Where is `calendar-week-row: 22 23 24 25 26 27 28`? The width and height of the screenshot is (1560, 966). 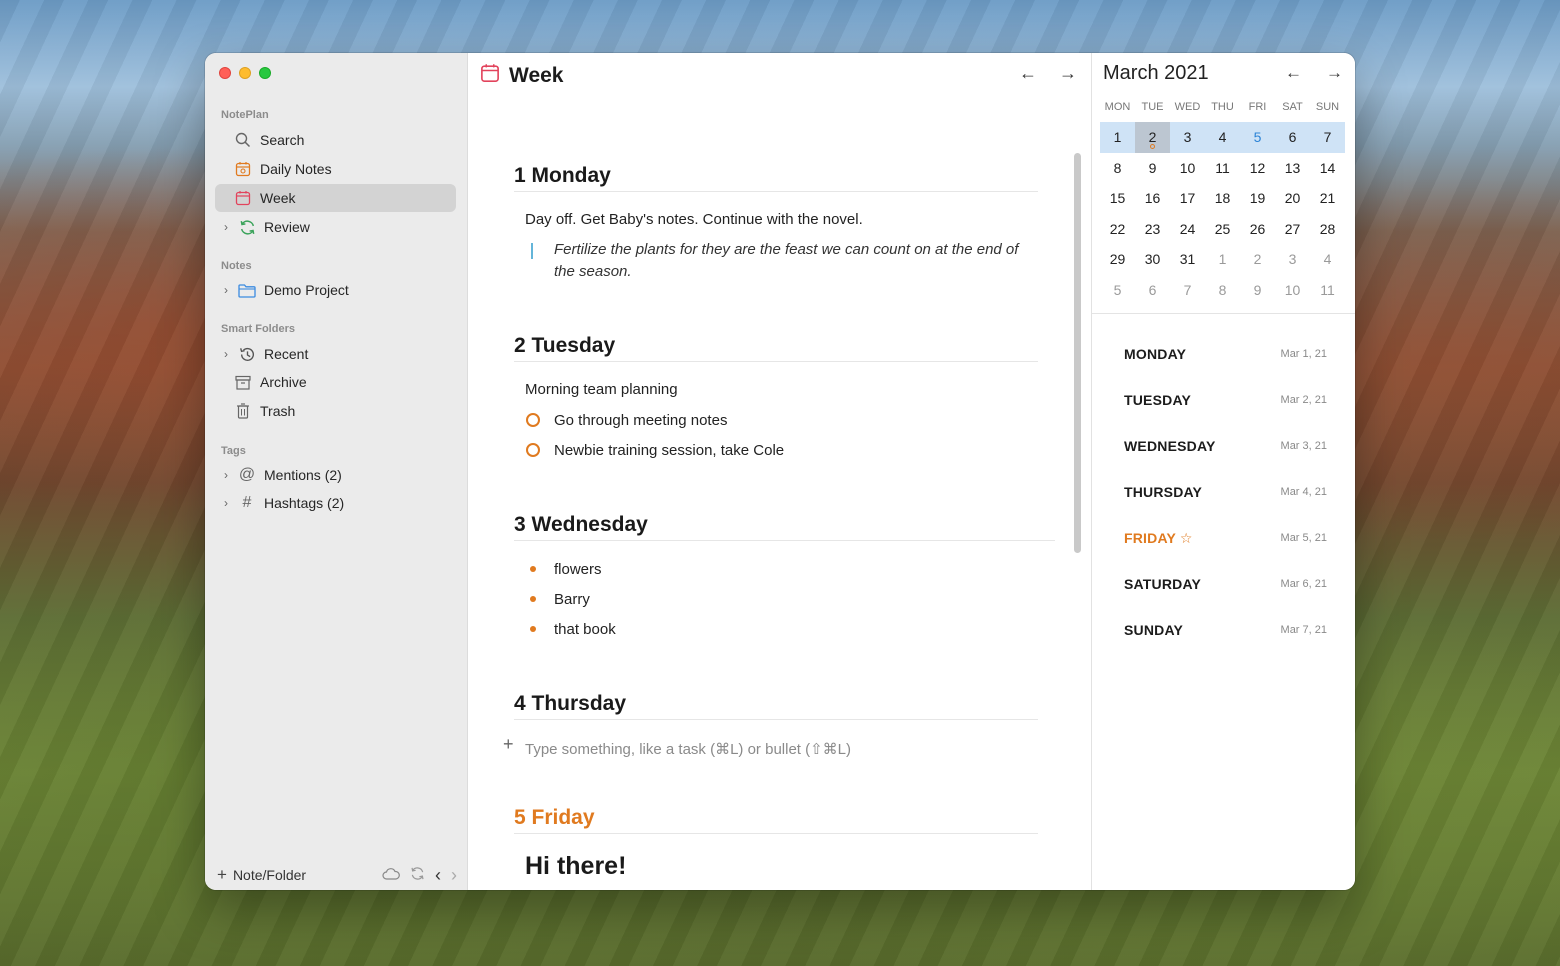 calendar-week-row: 22 23 24 25 26 27 28 is located at coordinates (1222, 229).